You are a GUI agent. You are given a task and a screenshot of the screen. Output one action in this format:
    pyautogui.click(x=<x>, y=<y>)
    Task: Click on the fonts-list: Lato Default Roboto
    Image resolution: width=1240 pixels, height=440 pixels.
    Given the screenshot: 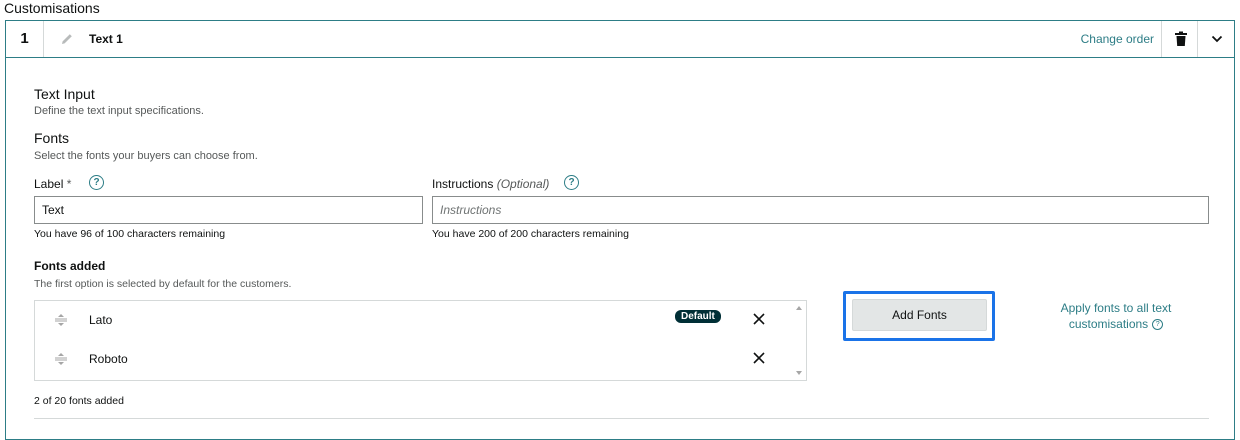 What is the action you would take?
    pyautogui.click(x=420, y=340)
    